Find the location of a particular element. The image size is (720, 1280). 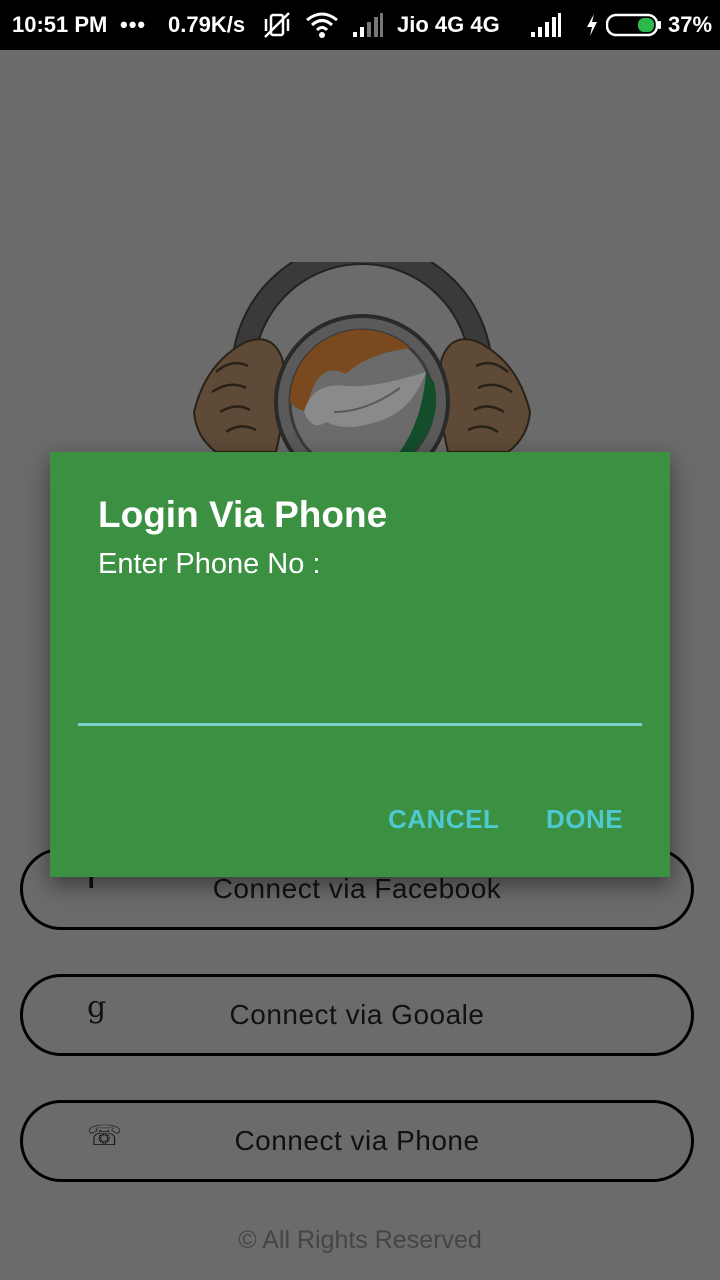

connect-phone-button: ☏ Connect via Phone is located at coordinates (357, 1141).